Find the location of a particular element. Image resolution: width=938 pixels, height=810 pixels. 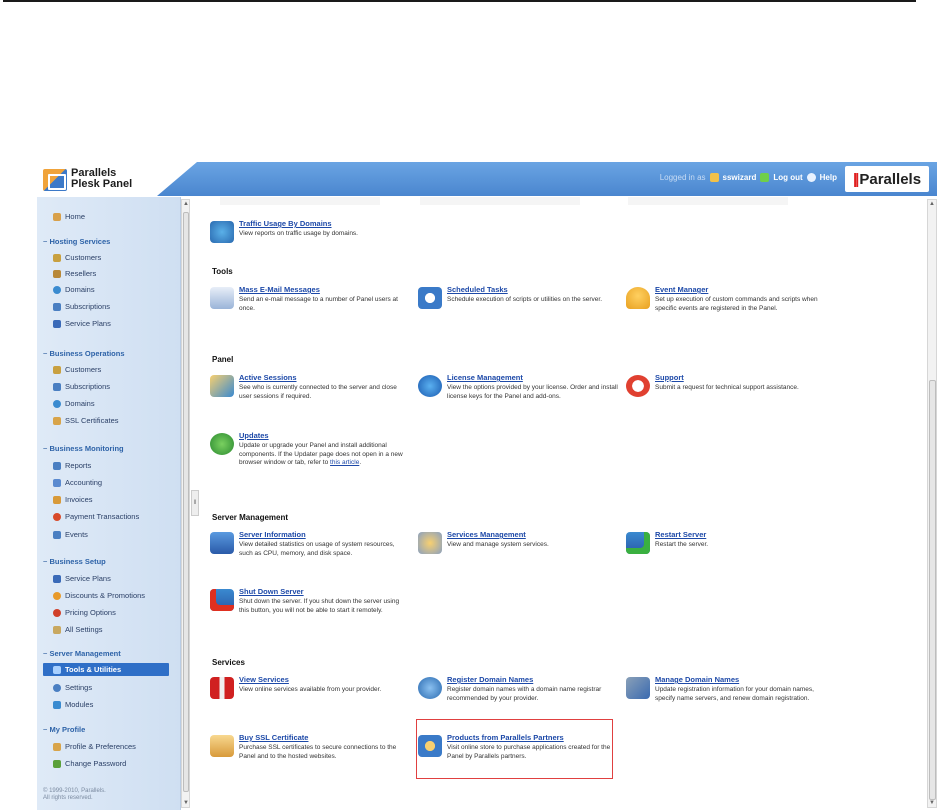

mail-icon is located at coordinates (222, 298).